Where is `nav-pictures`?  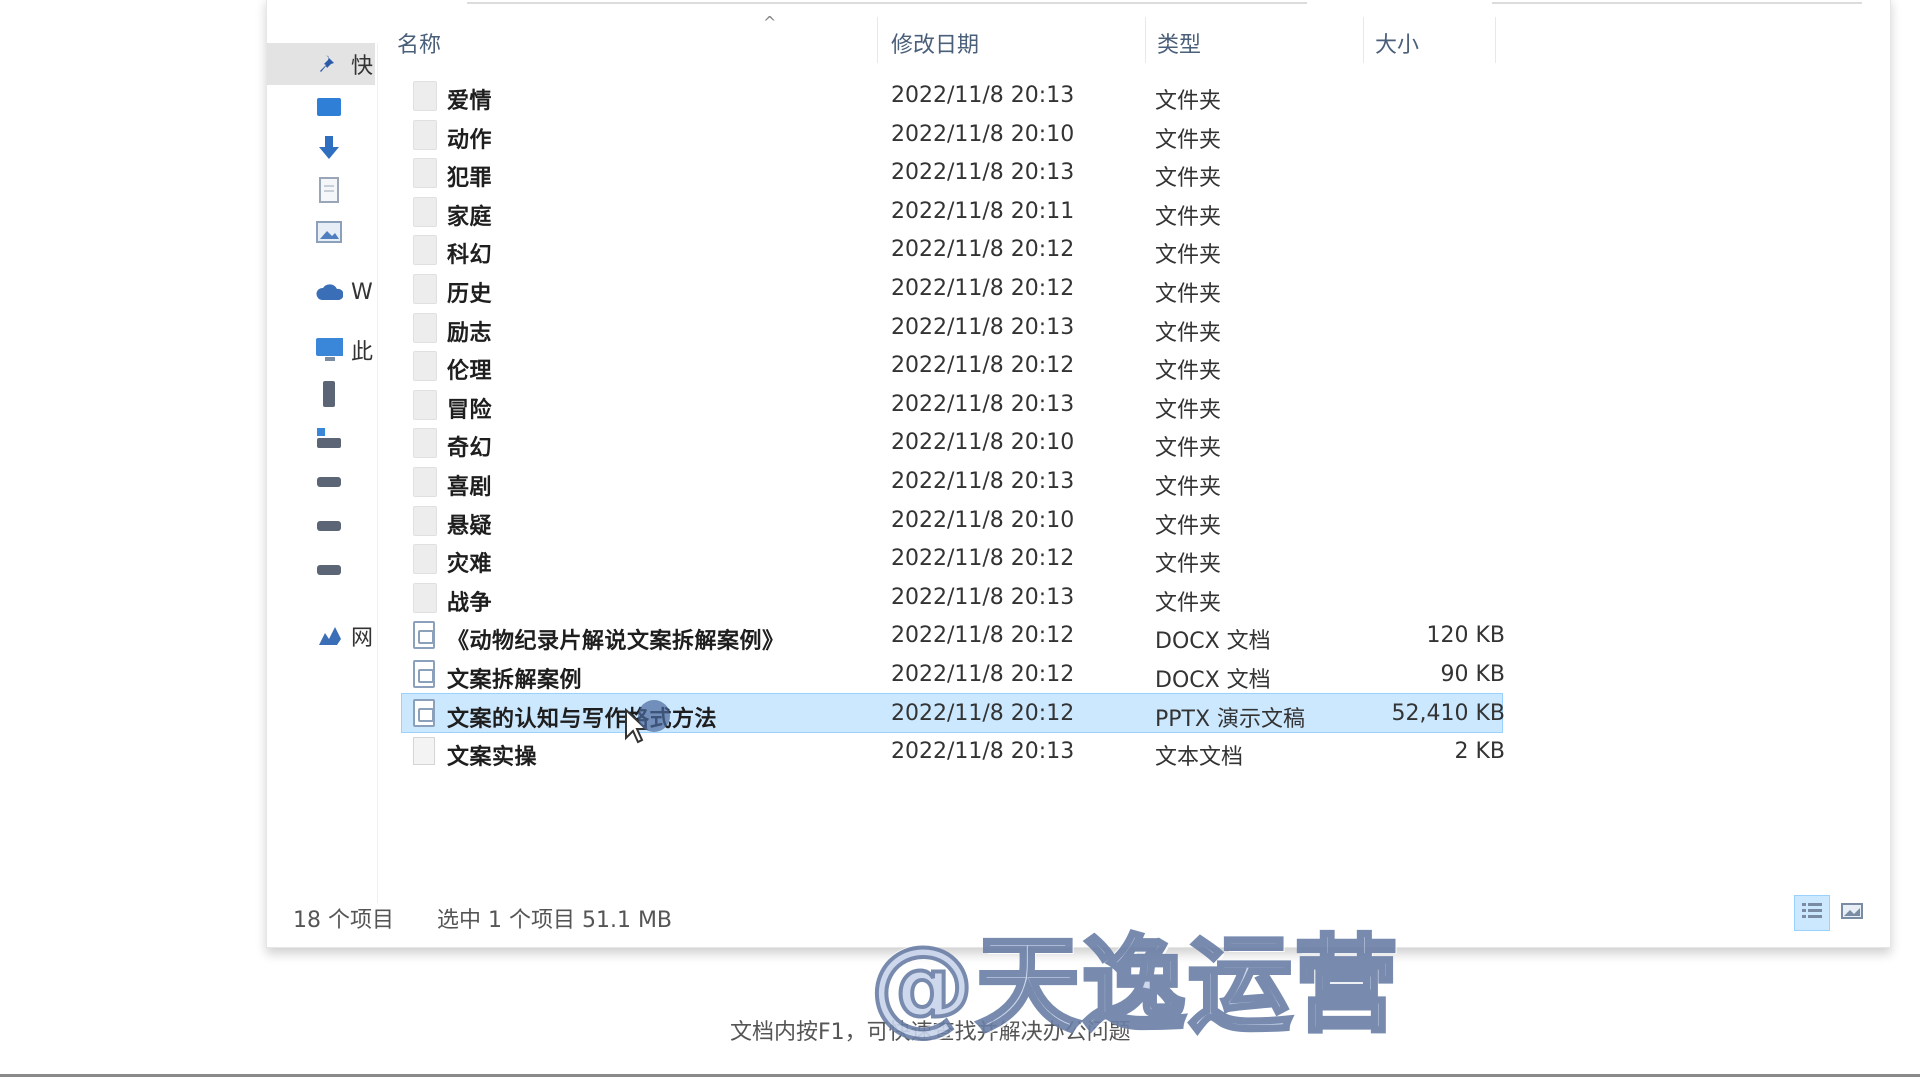
nav-pictures is located at coordinates (321, 232).